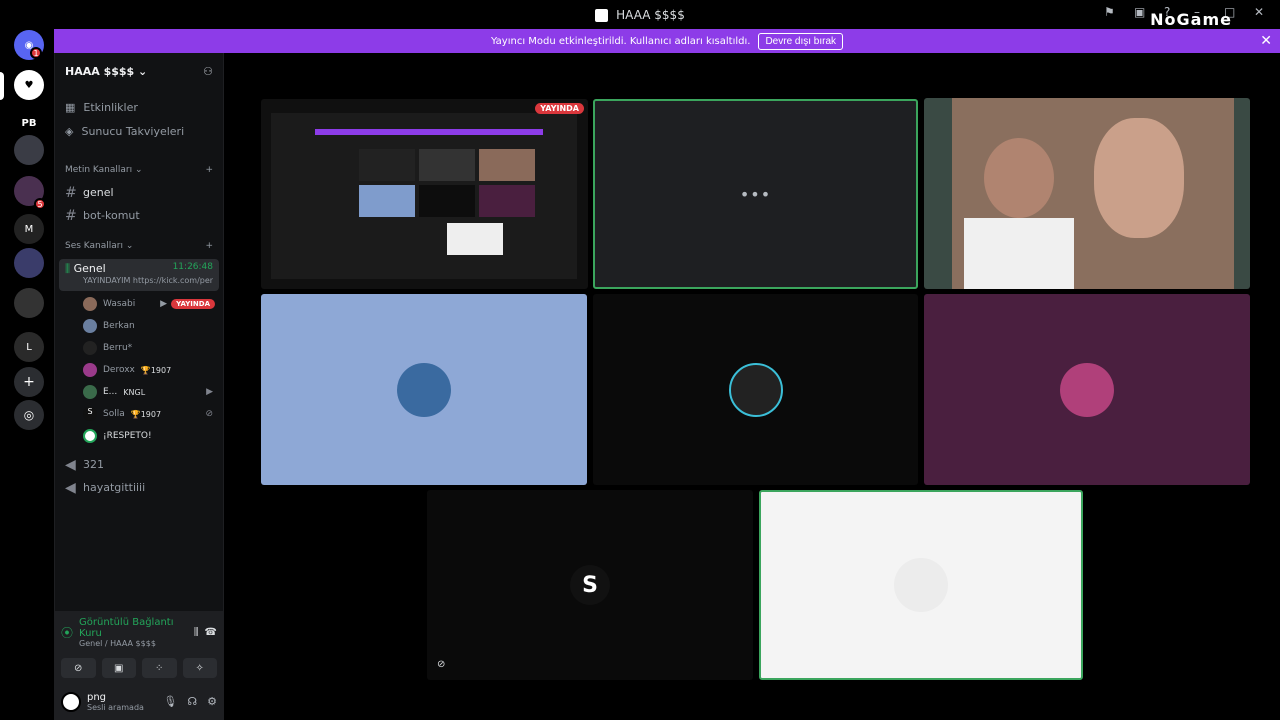 The height and width of the screenshot is (720, 1280). Describe the element at coordinates (1087, 193) in the screenshot. I see `camera-tile` at that location.